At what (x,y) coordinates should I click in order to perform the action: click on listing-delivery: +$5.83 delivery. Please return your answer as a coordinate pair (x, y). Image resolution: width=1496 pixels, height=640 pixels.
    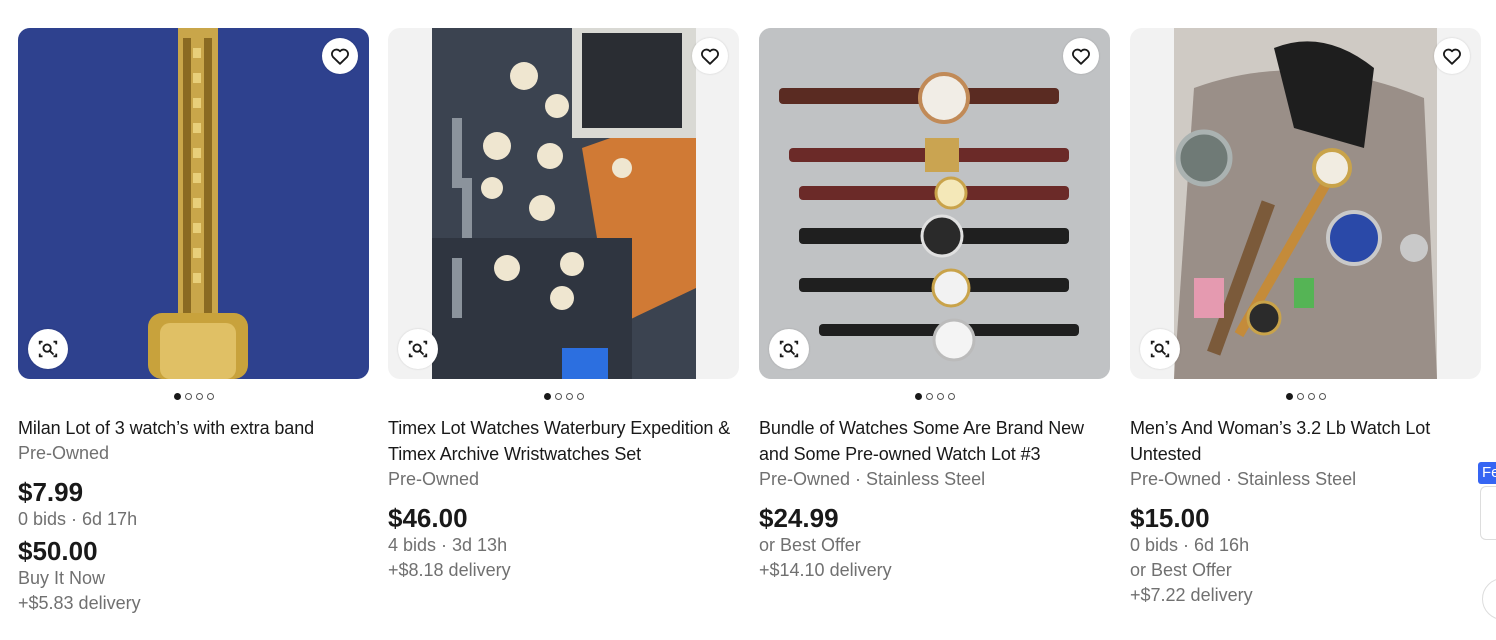
    Looking at the image, I should click on (79, 603).